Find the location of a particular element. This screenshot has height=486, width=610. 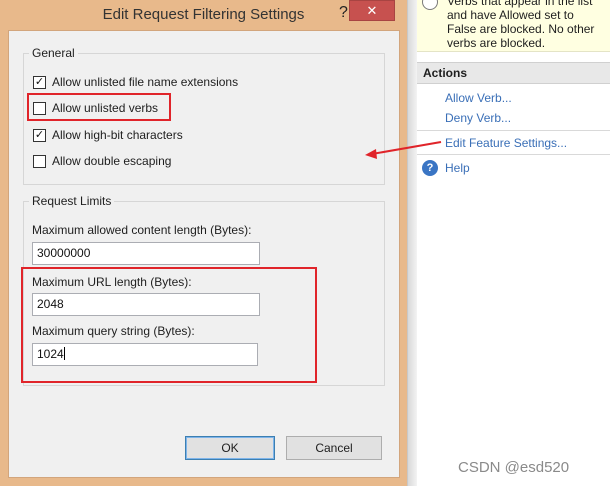

checkbox is located at coordinates (39, 161).